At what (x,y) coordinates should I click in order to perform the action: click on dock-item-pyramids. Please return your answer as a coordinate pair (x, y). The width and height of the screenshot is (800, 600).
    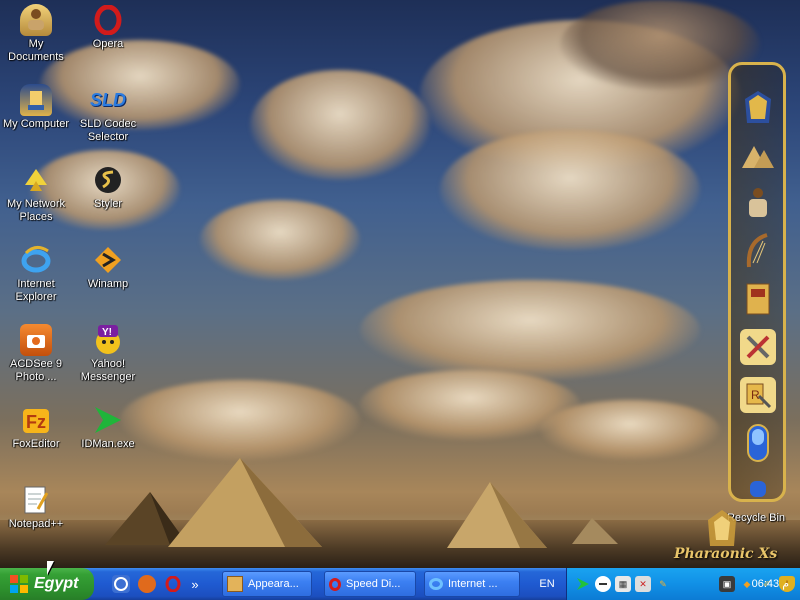
    Looking at the image, I should click on (758, 155).